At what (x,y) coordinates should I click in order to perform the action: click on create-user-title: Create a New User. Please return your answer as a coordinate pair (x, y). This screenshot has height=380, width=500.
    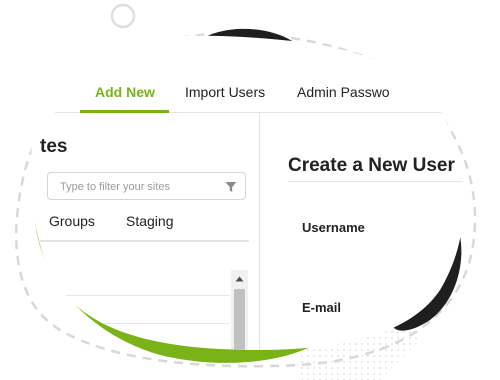
    Looking at the image, I should click on (371, 165).